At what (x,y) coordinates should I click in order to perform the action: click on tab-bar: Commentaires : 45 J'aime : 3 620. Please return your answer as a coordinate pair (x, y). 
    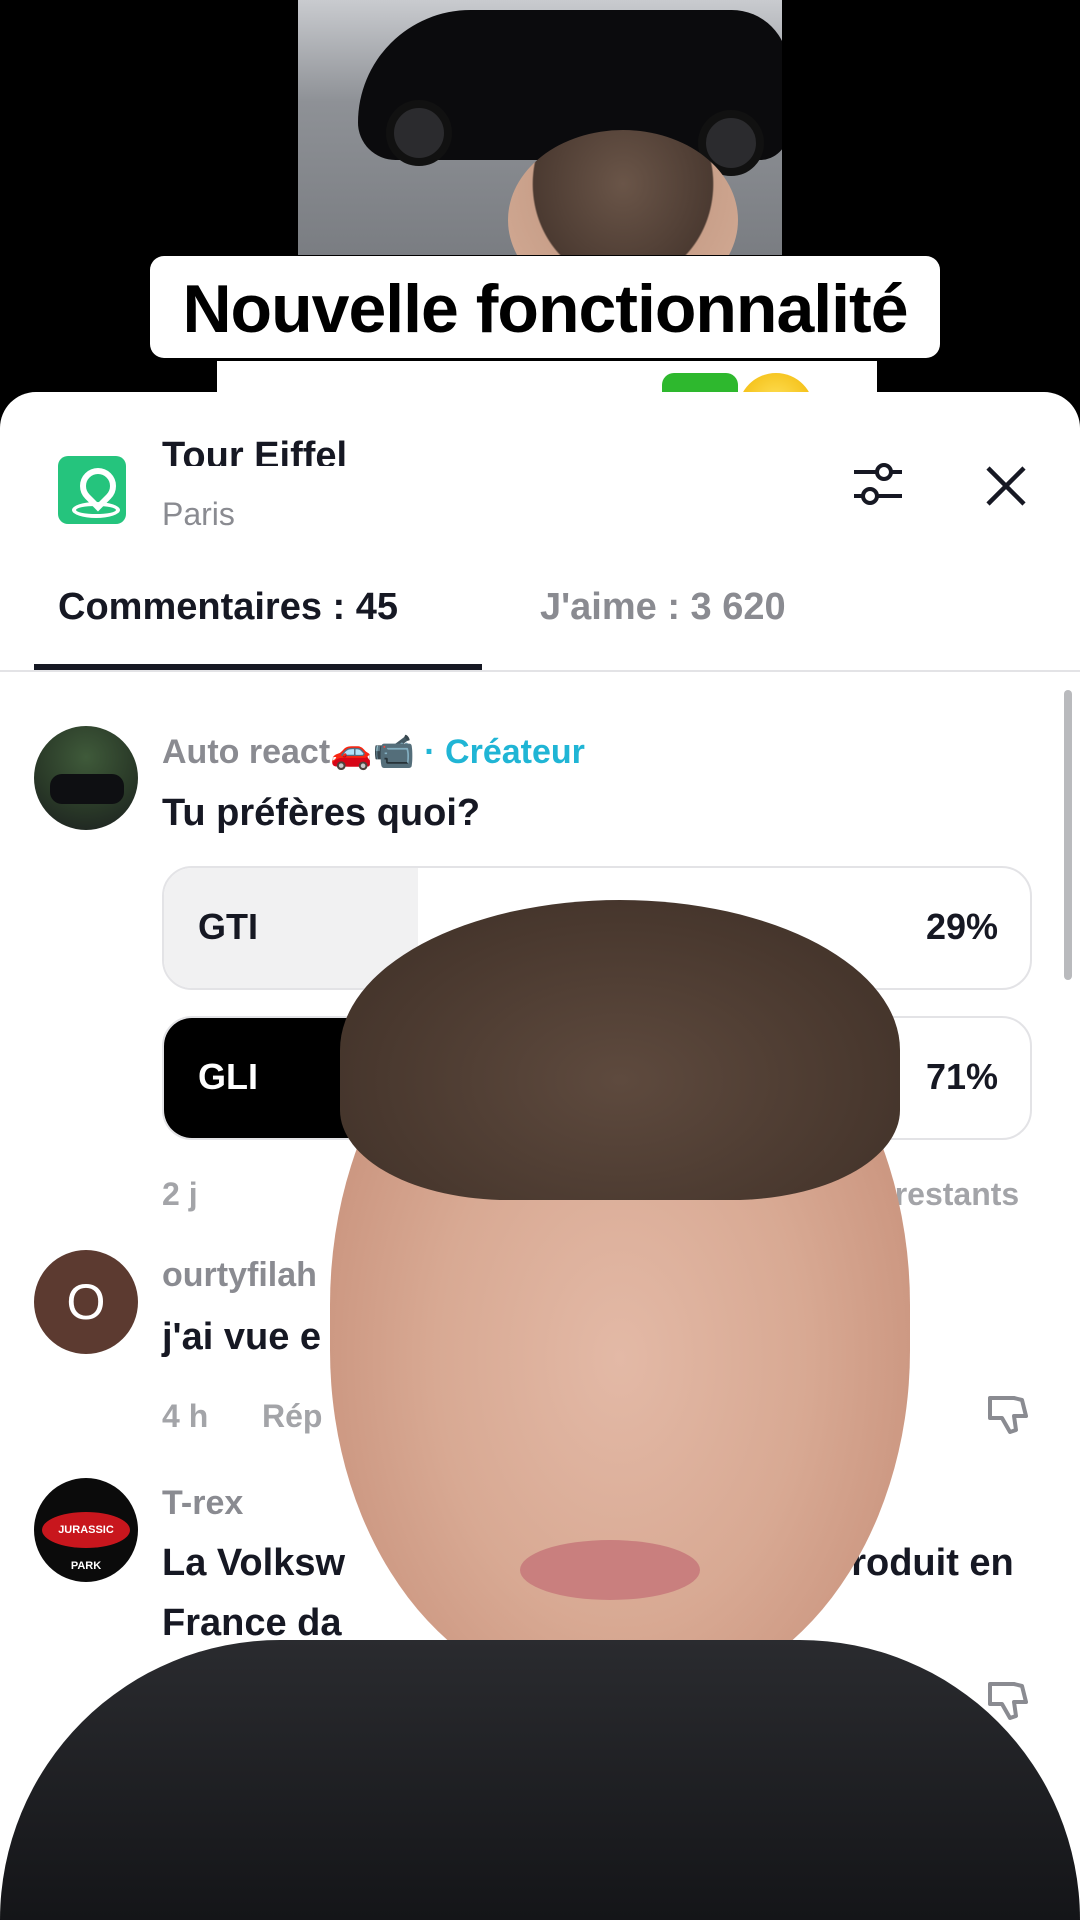
    Looking at the image, I should click on (540, 622).